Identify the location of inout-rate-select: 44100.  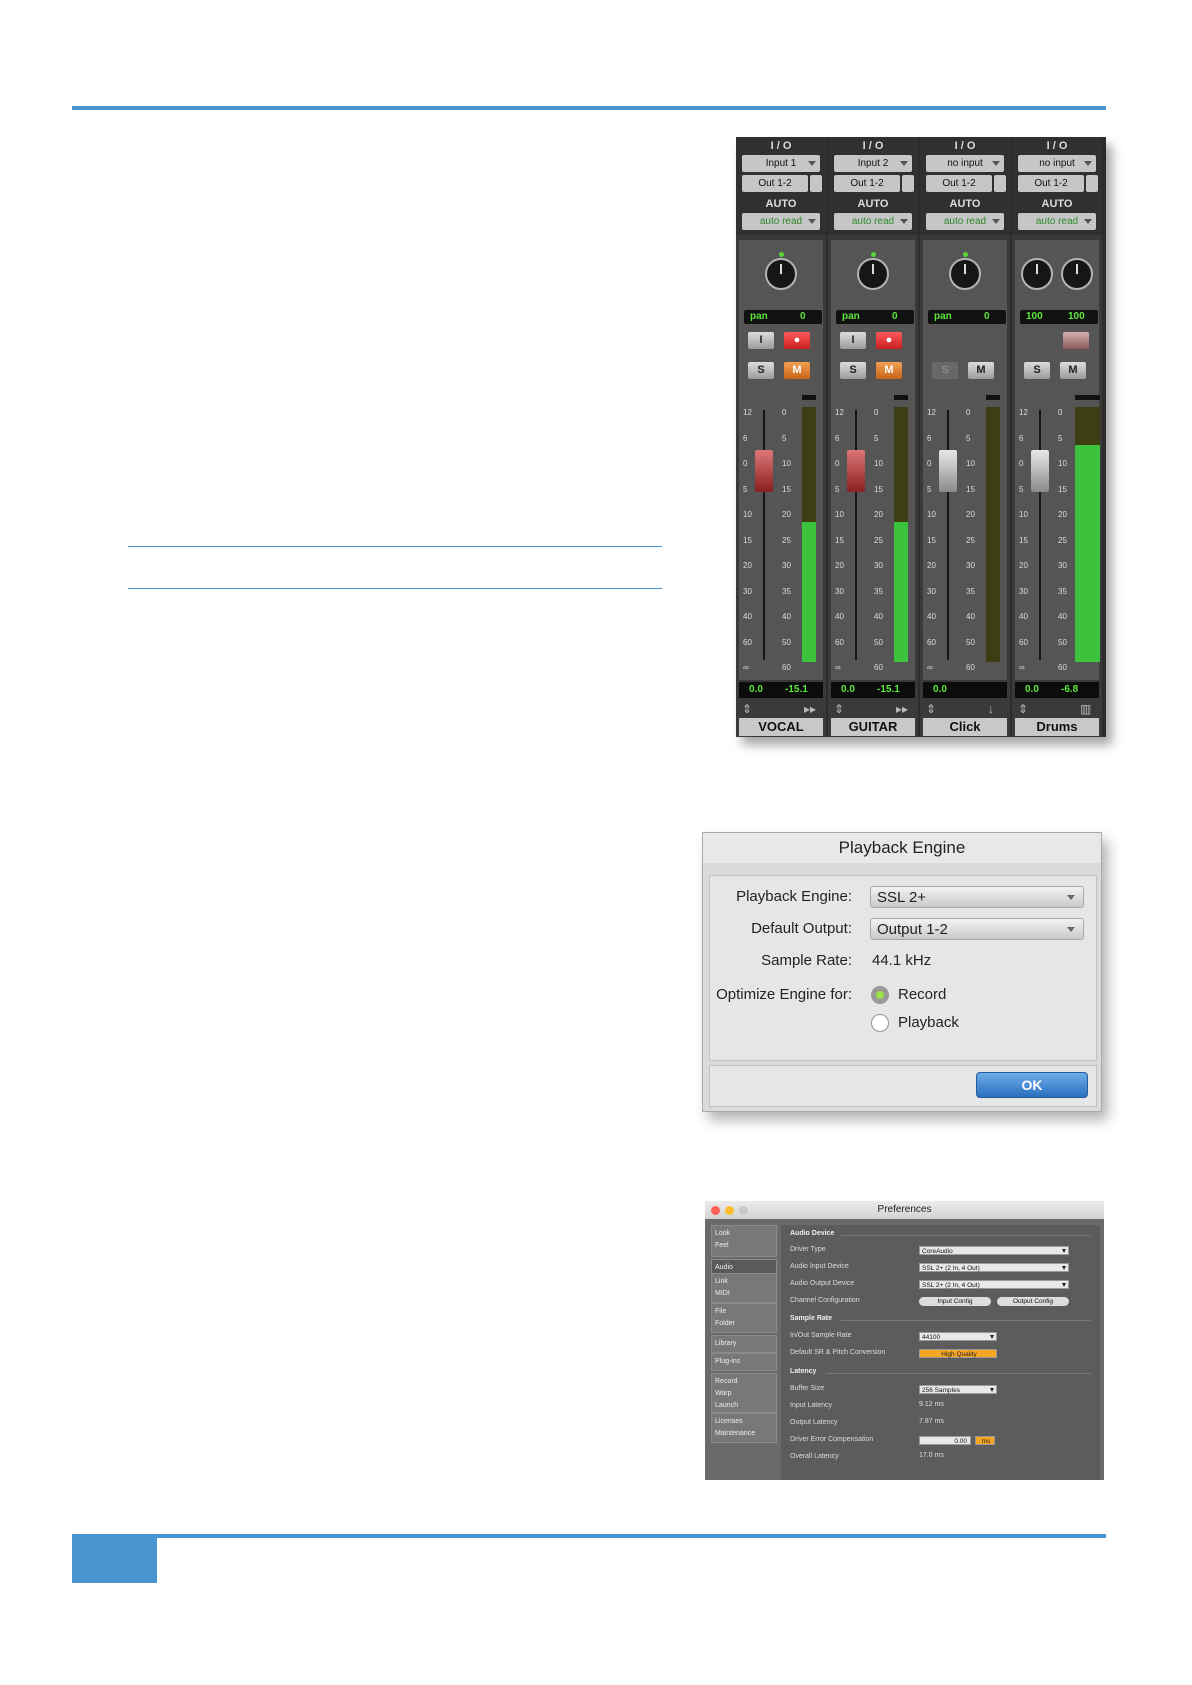
(958, 1336).